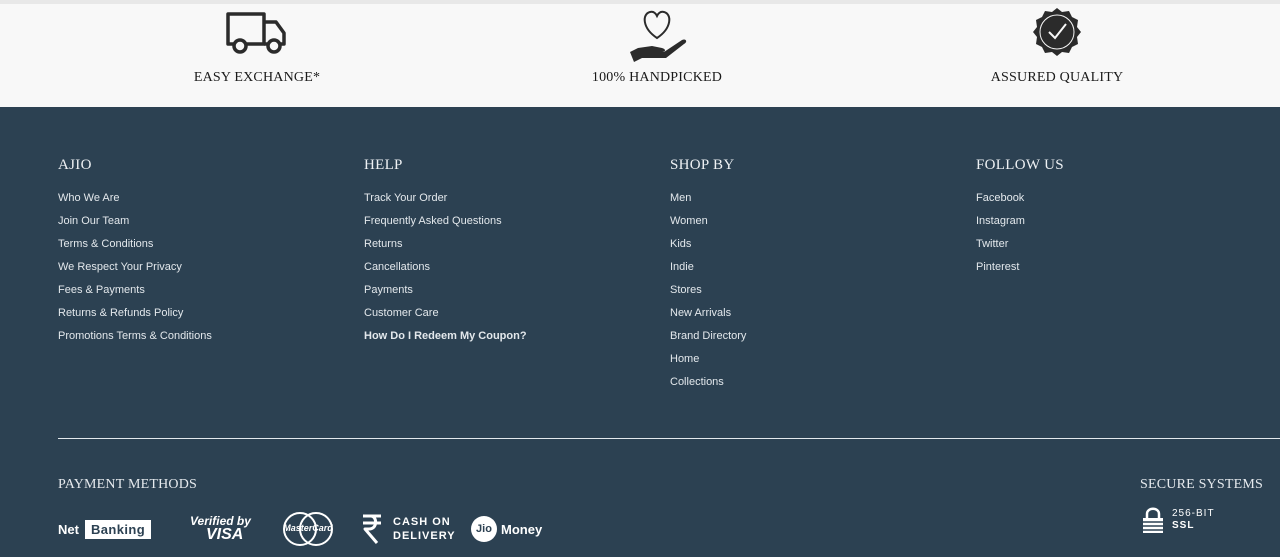 The width and height of the screenshot is (1280, 557). Describe the element at coordinates (257, 77) in the screenshot. I see `feature-label: EASY EXCHANGE*` at that location.